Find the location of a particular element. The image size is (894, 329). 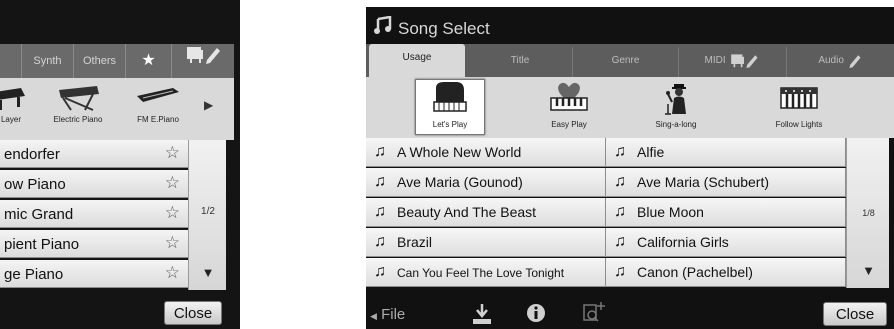

search-plus-icon is located at coordinates (595, 314).